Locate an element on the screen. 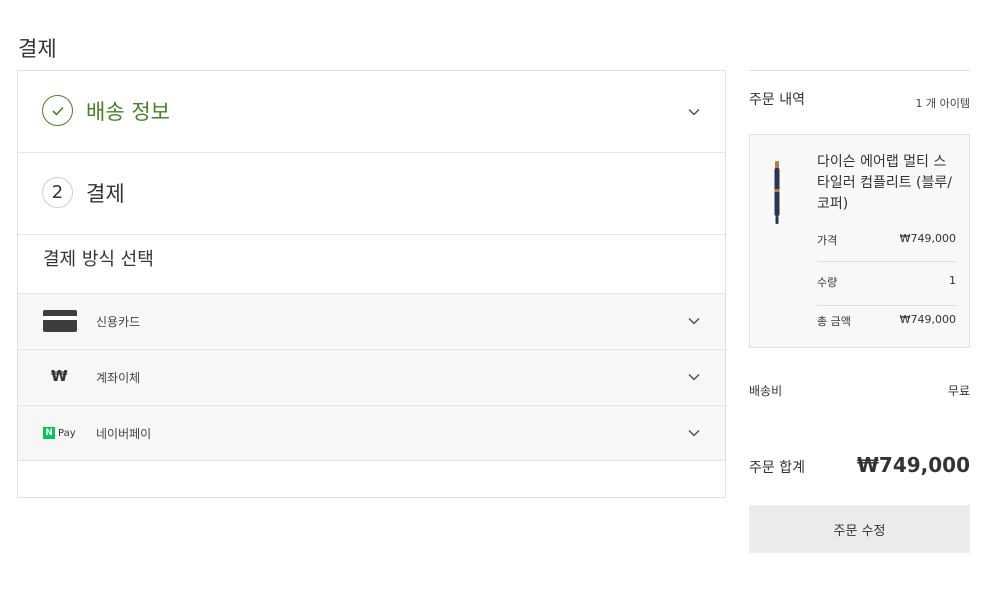 The image size is (983, 598). quantity-label: 수량 is located at coordinates (827, 282).